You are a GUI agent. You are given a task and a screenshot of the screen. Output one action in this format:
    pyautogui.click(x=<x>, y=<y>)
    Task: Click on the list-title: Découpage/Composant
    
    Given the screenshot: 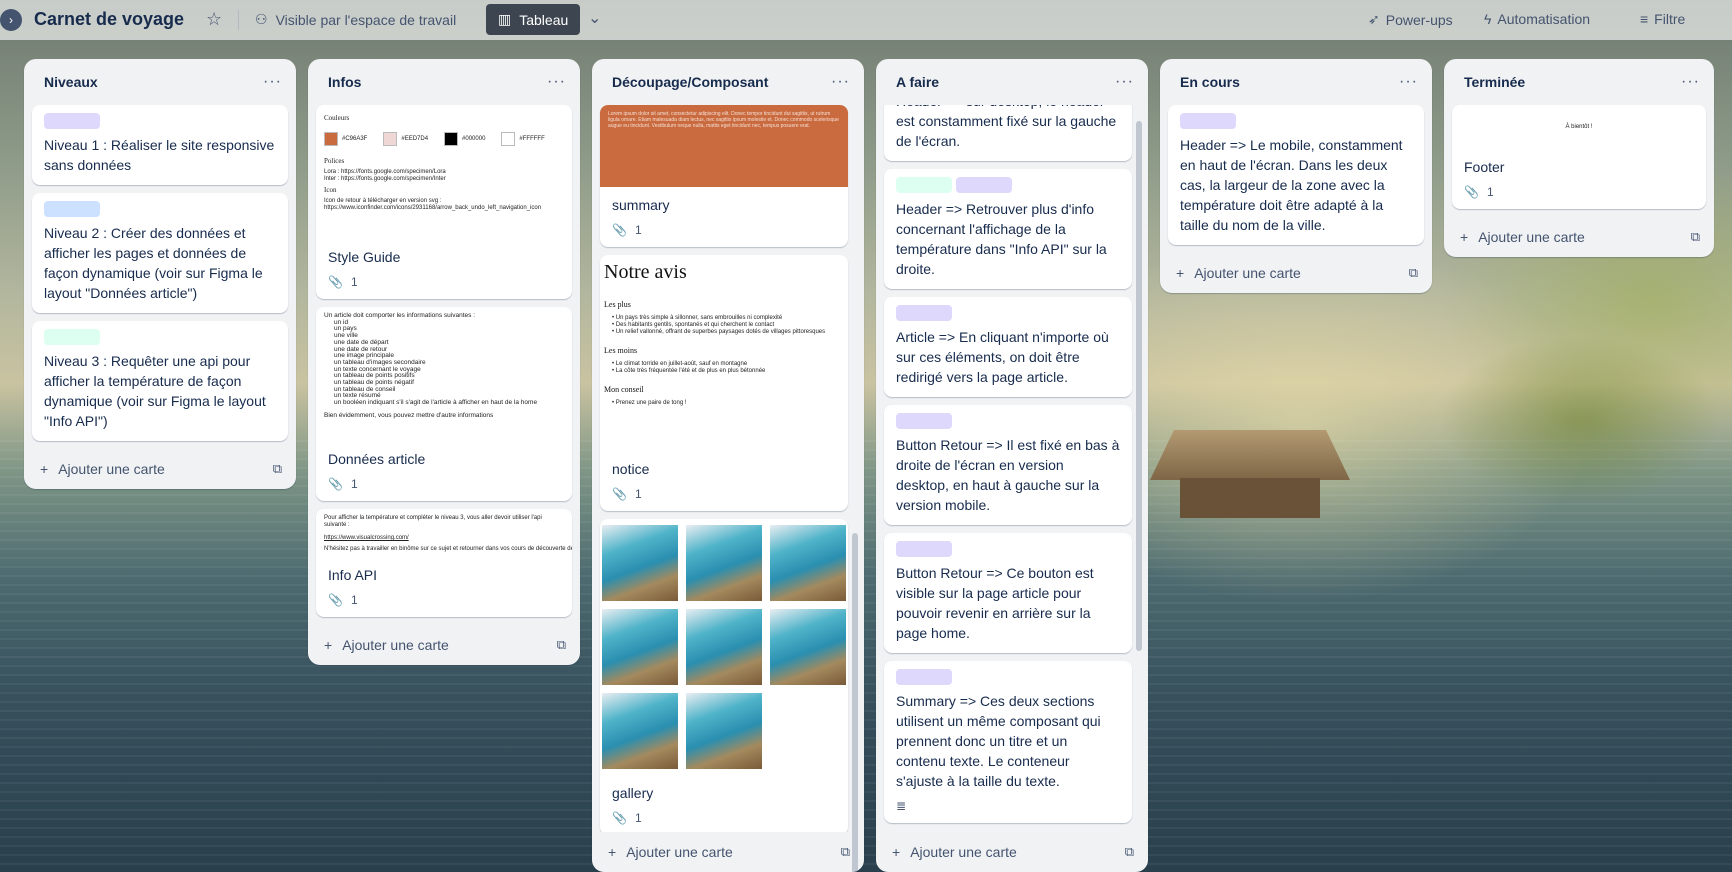 What is the action you would take?
    pyautogui.click(x=690, y=82)
    